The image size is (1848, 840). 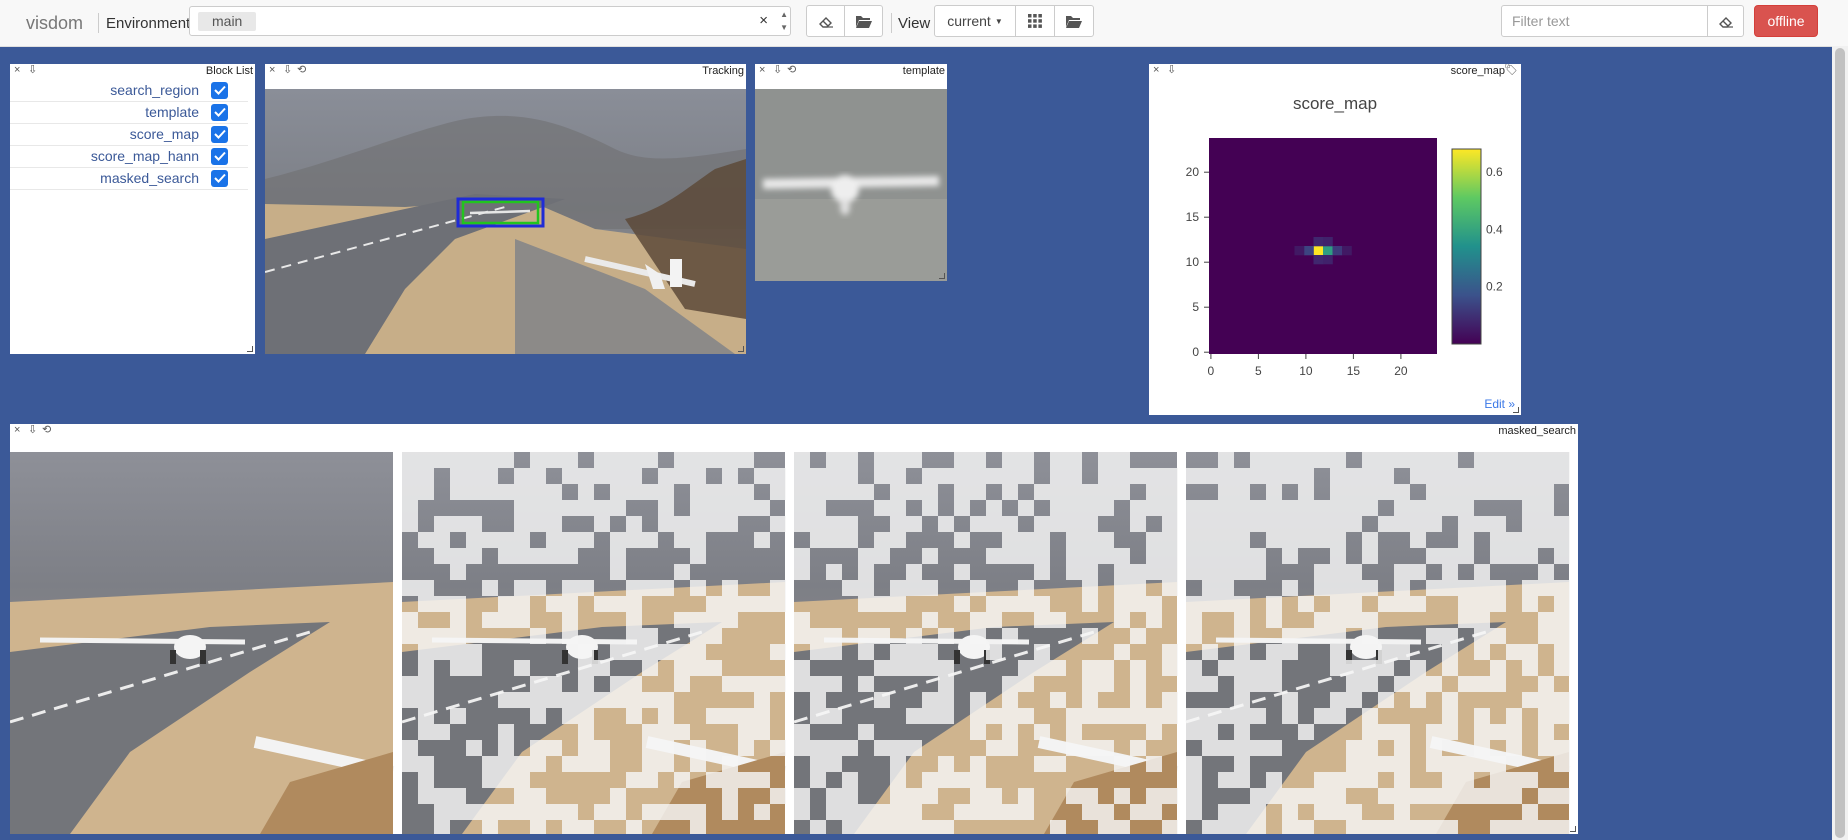 I want to click on brand-logo: visdom, so click(x=54, y=23).